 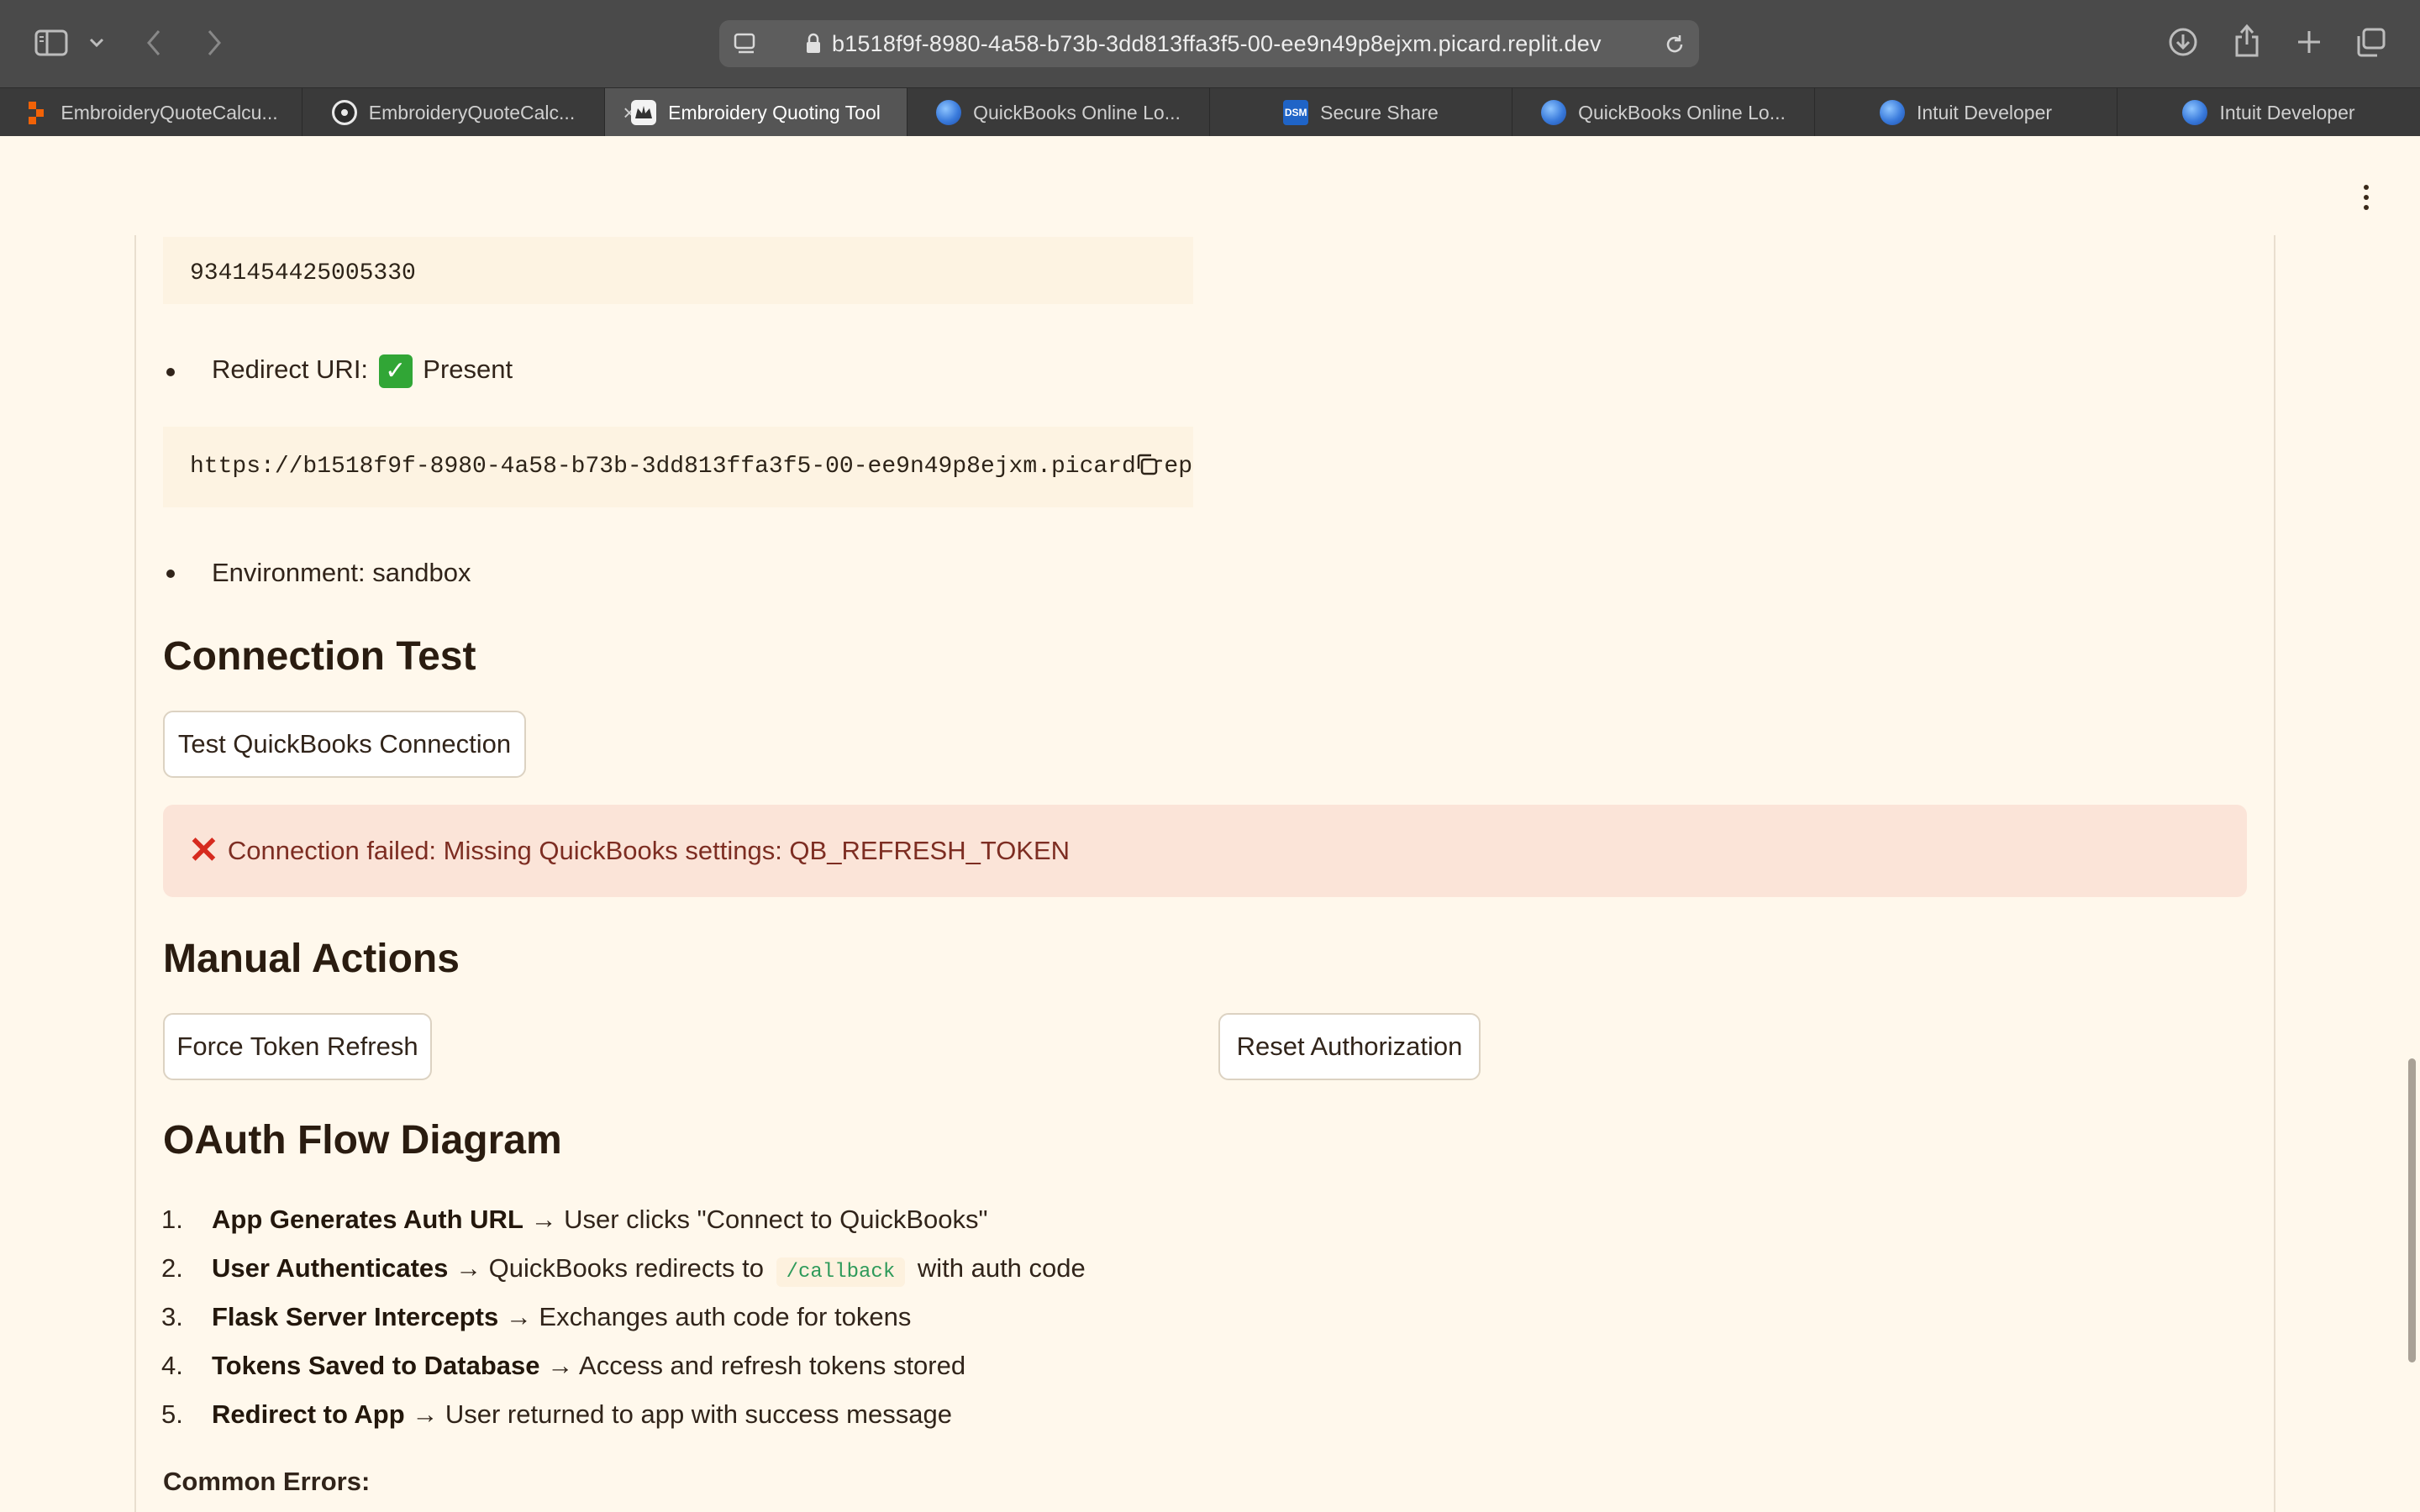 What do you see at coordinates (36, 112) in the screenshot?
I see `replit-icon` at bounding box center [36, 112].